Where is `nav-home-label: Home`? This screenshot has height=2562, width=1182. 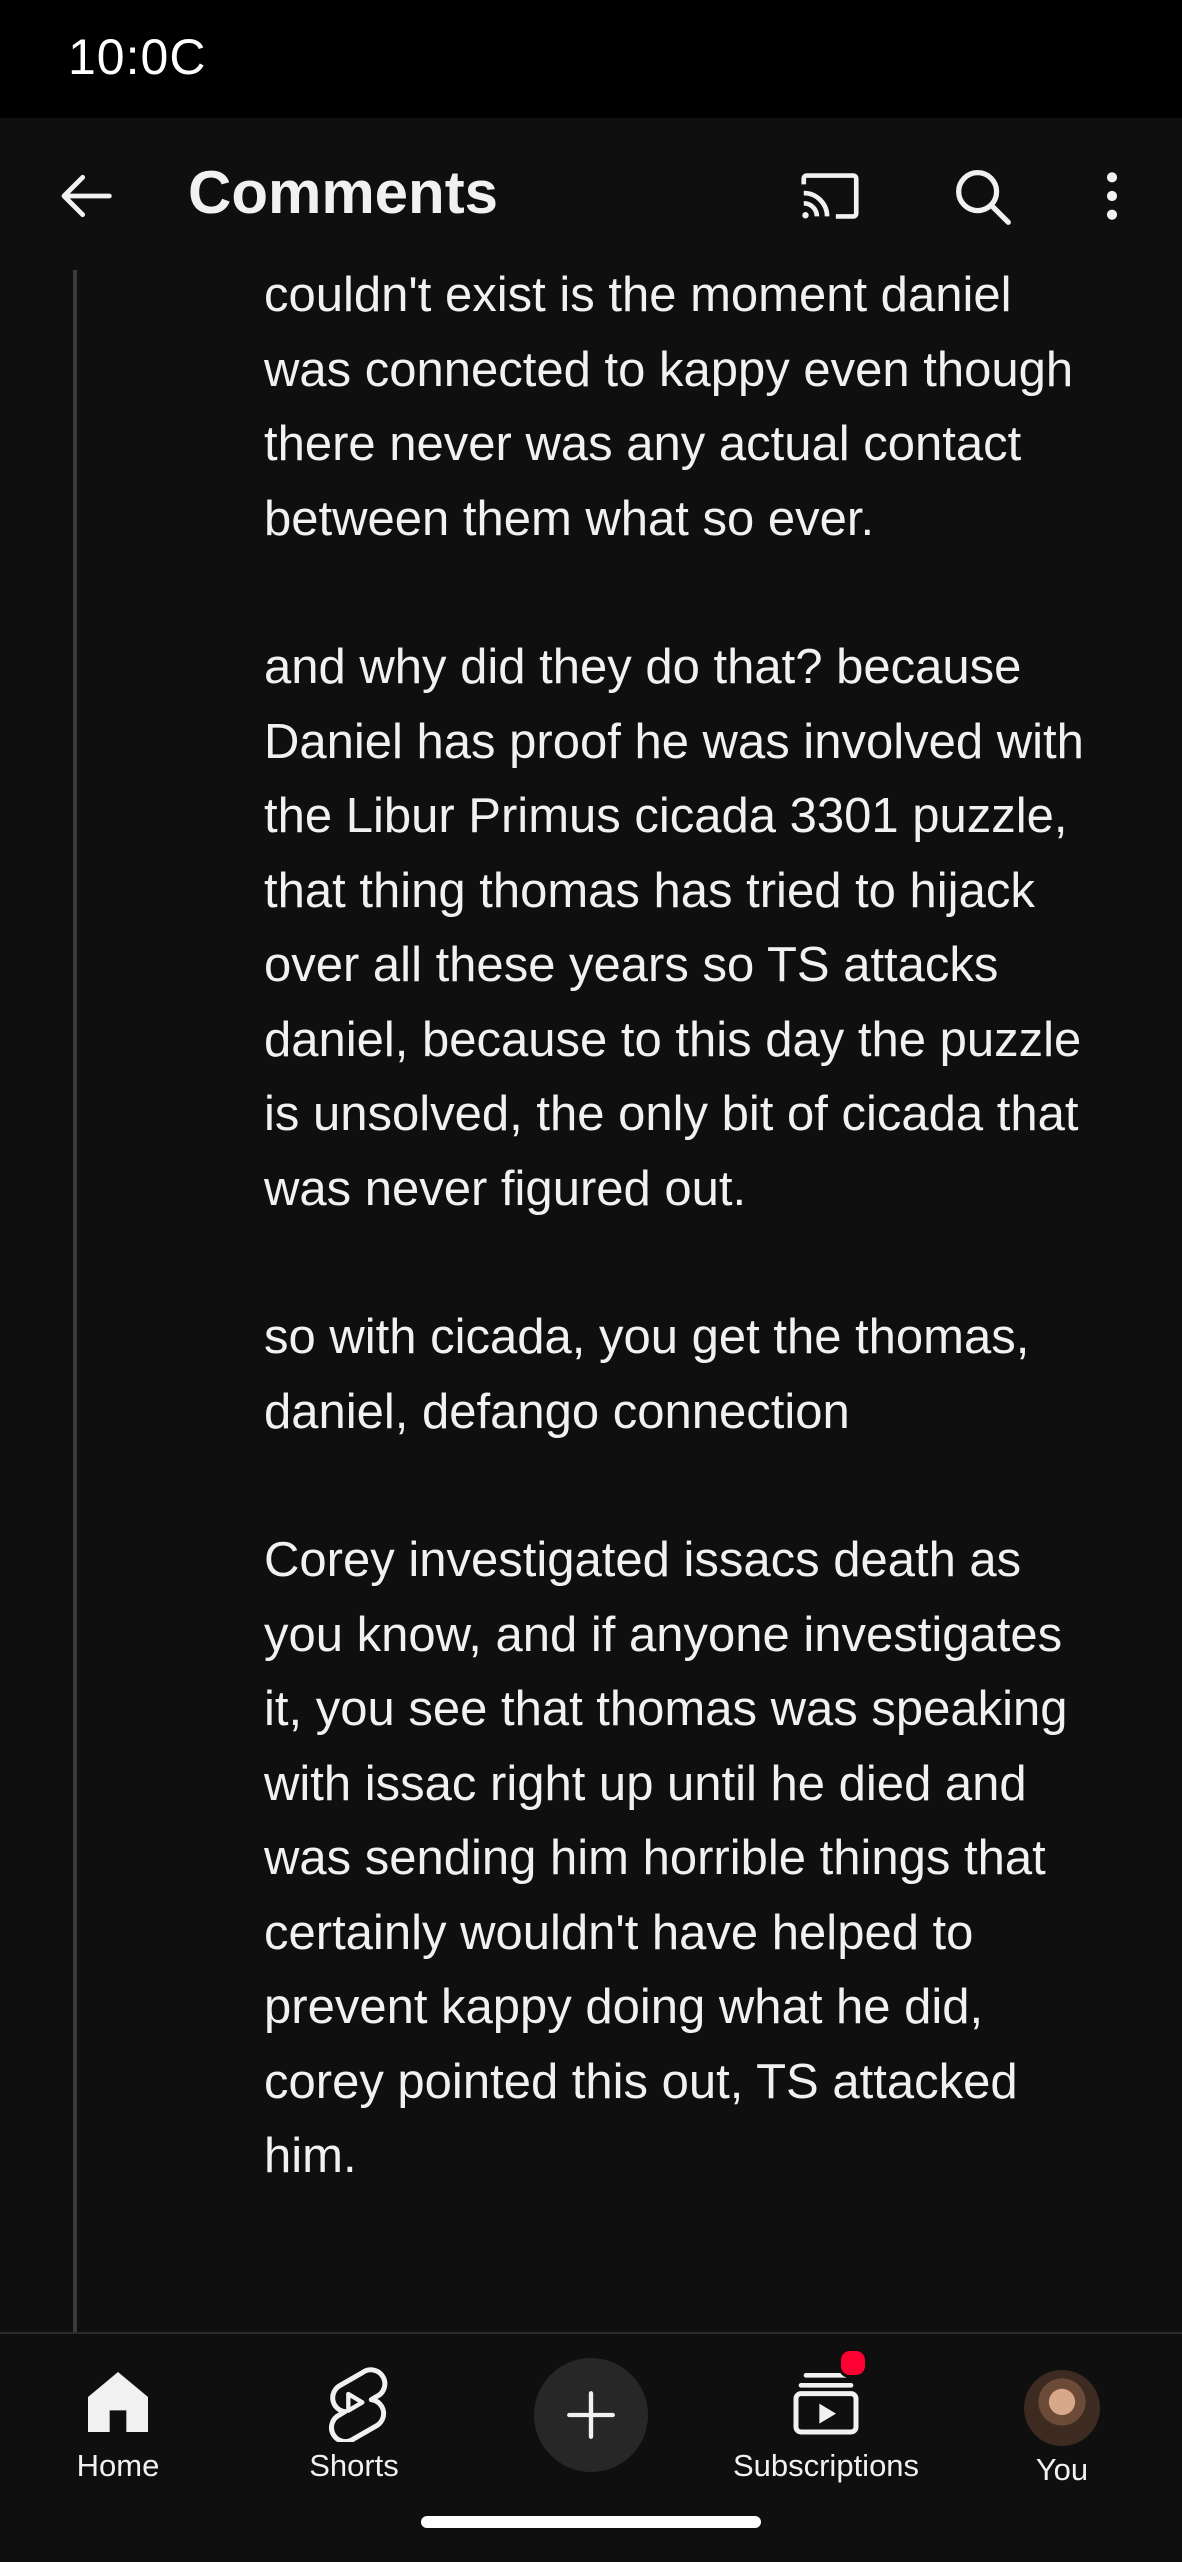
nav-home-label: Home is located at coordinates (118, 2465).